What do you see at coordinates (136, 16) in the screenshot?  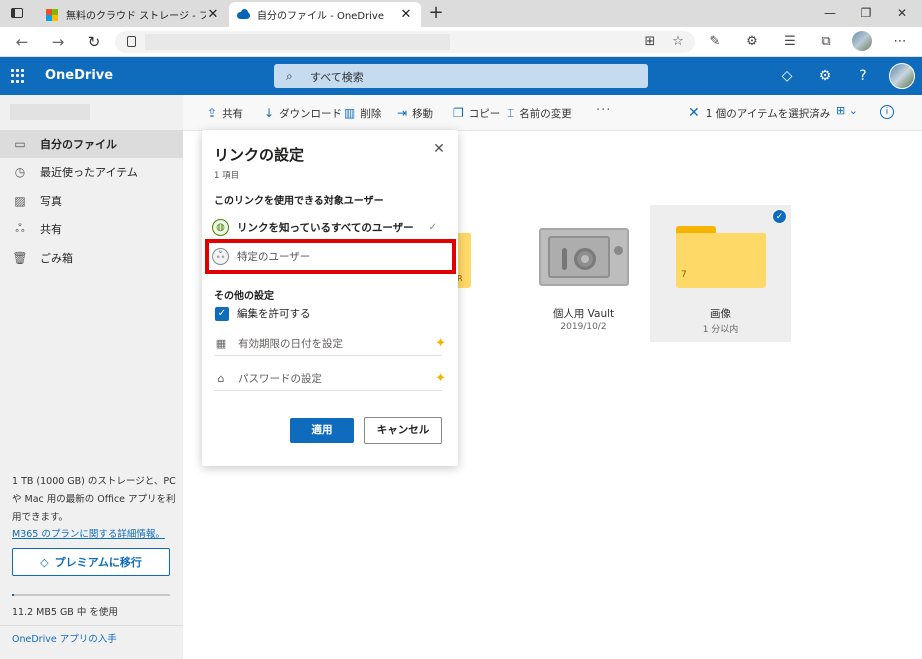 I see `tab-title: 無料のクラウド ストレージ - ファイル共` at bounding box center [136, 16].